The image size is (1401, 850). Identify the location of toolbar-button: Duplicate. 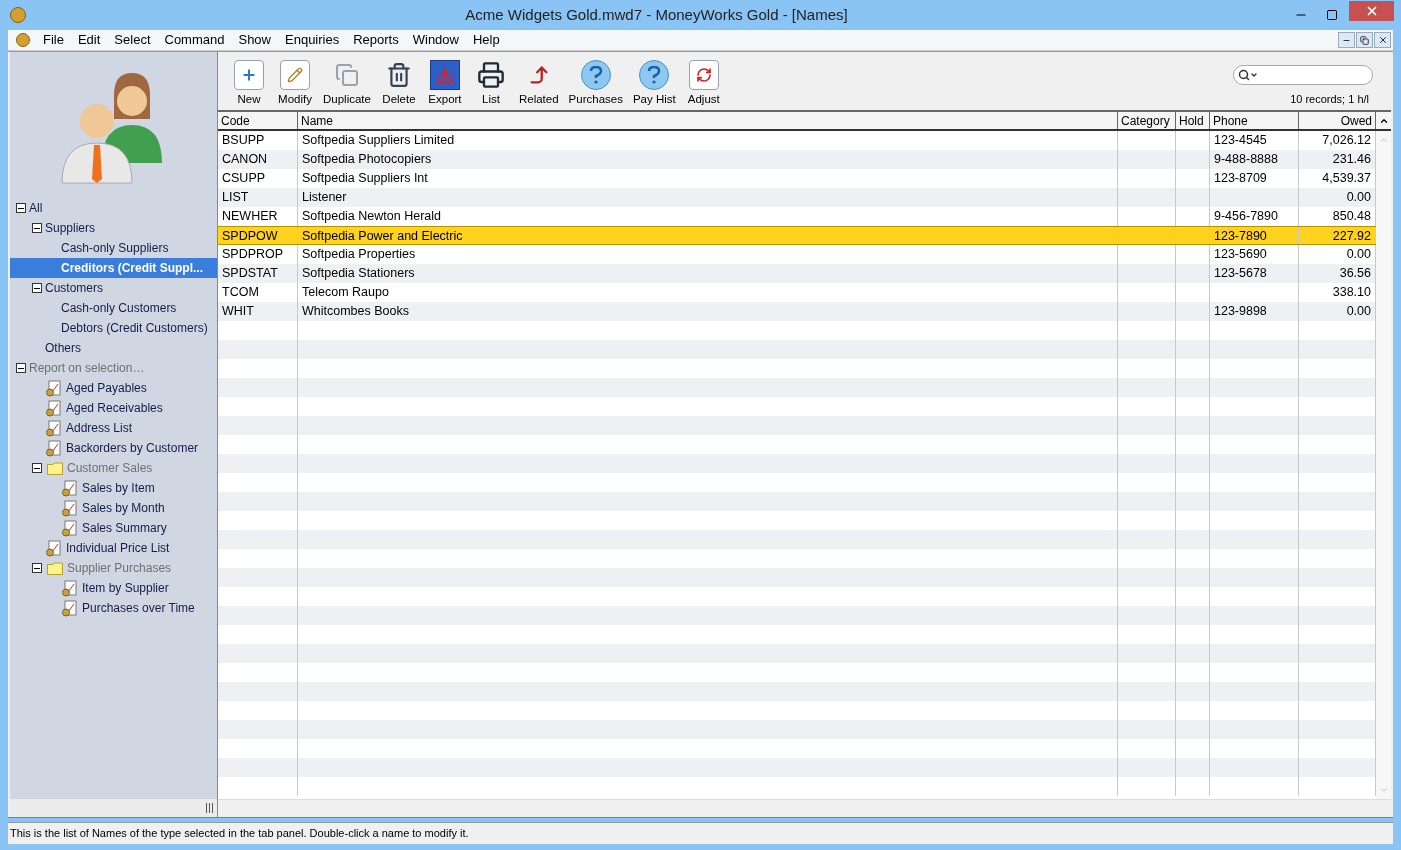
(347, 83).